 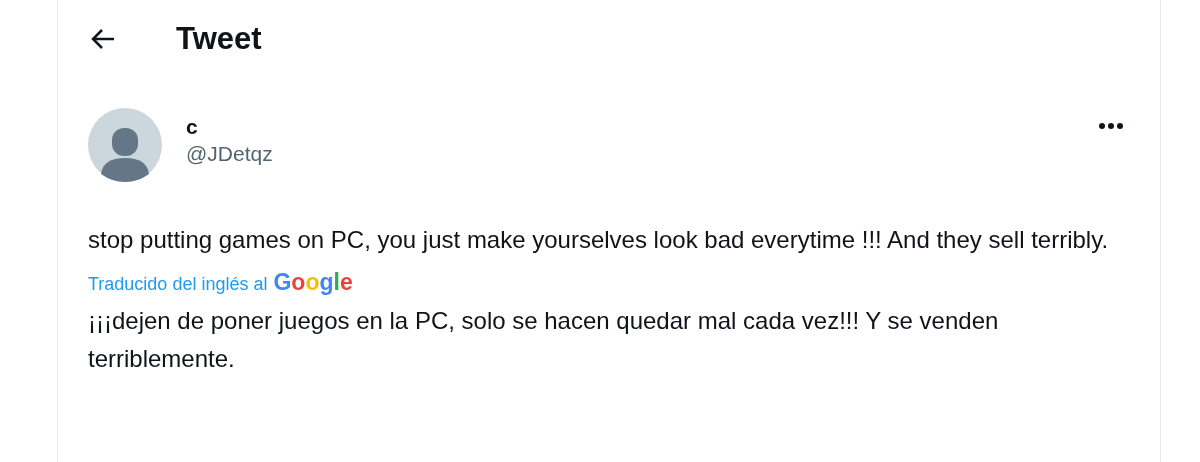 What do you see at coordinates (229, 127) in the screenshot?
I see `display-name: c` at bounding box center [229, 127].